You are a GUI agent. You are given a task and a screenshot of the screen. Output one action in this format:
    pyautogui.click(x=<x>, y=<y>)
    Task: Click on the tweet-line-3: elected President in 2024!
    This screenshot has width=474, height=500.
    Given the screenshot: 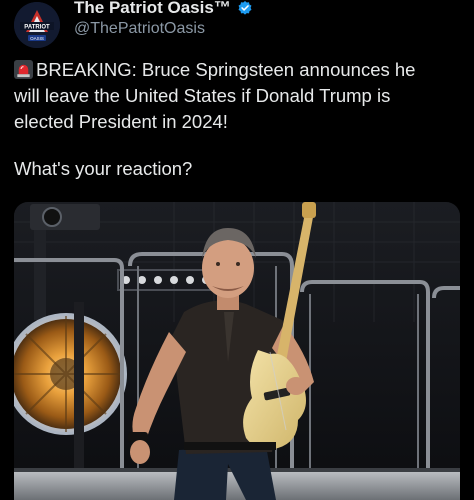 What is the action you would take?
    pyautogui.click(x=121, y=121)
    